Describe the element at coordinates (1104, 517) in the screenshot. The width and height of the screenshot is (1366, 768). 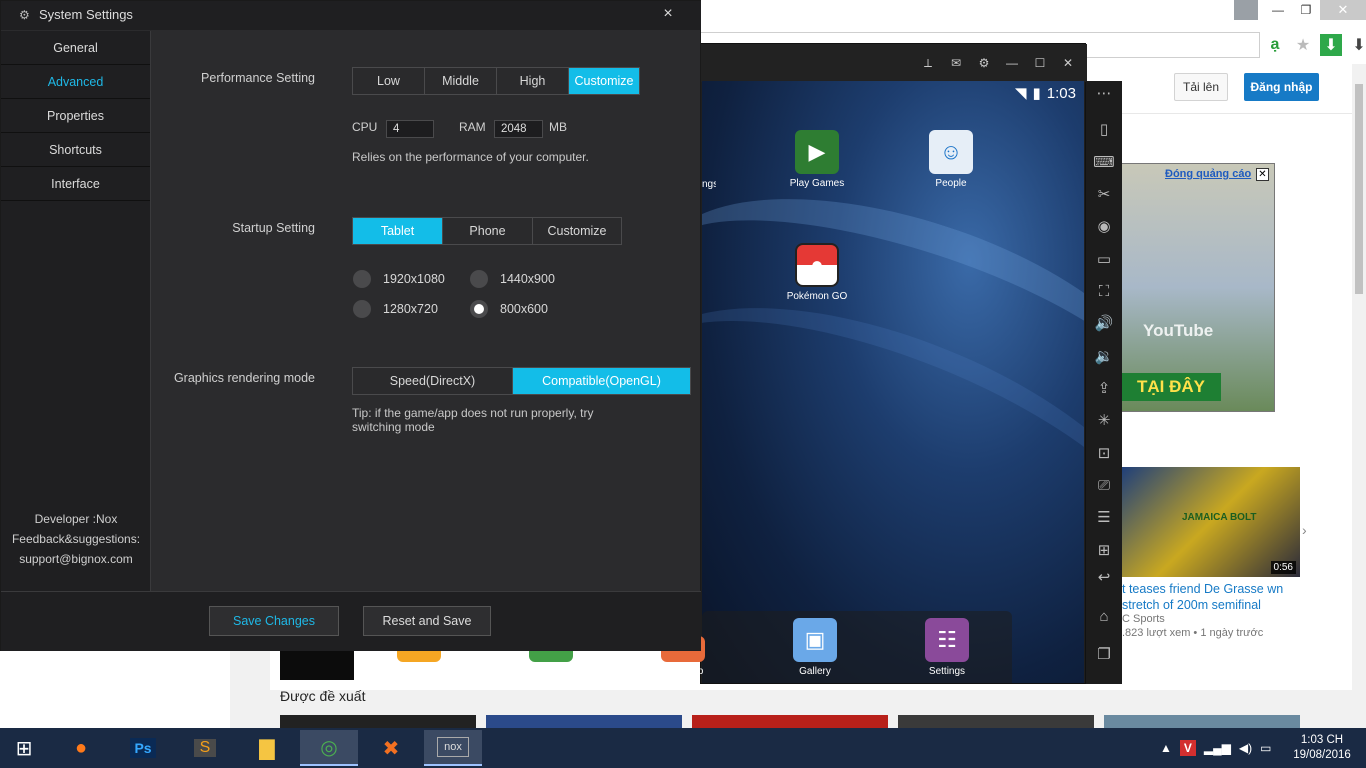
I see `multi-instance-icon: ☰` at that location.